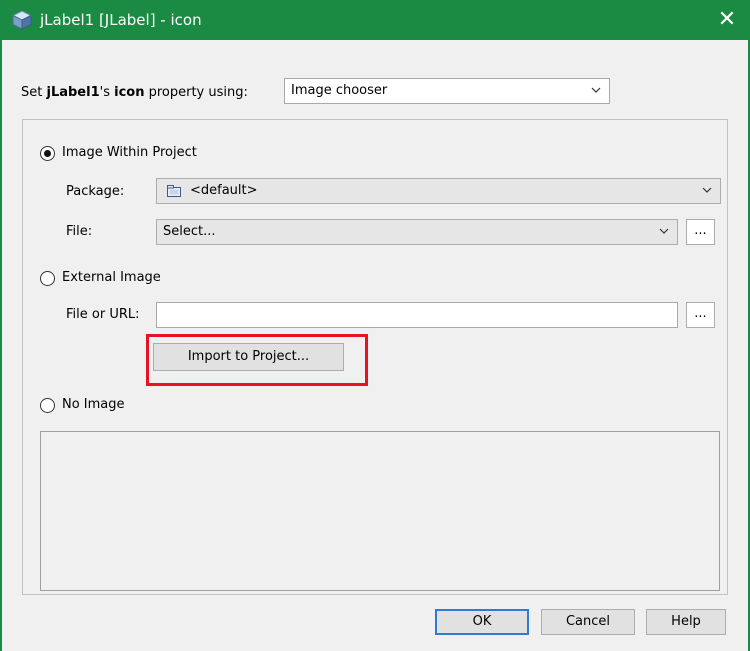  What do you see at coordinates (339, 90) in the screenshot?
I see `editor-mode-value: Image chooser` at bounding box center [339, 90].